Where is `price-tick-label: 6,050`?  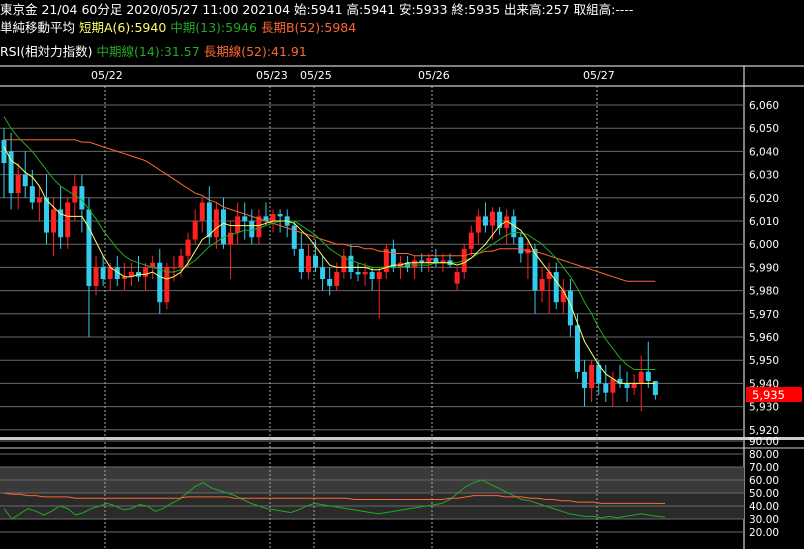 price-tick-label: 6,050 is located at coordinates (764, 129).